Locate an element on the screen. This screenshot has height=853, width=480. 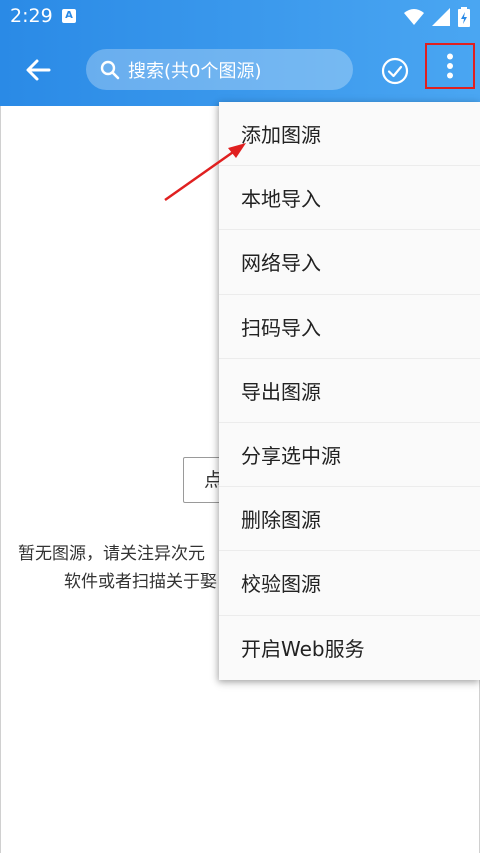
more-options-button is located at coordinates (450, 66).